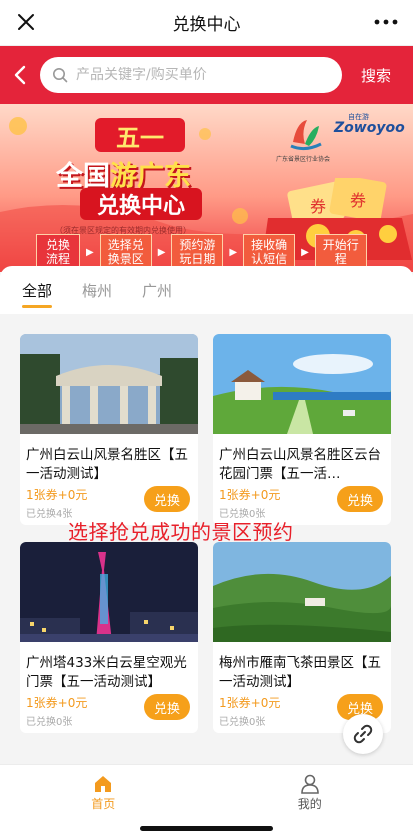 The width and height of the screenshot is (413, 837). I want to click on product-sold-count: 已兑换4张, so click(49, 514).